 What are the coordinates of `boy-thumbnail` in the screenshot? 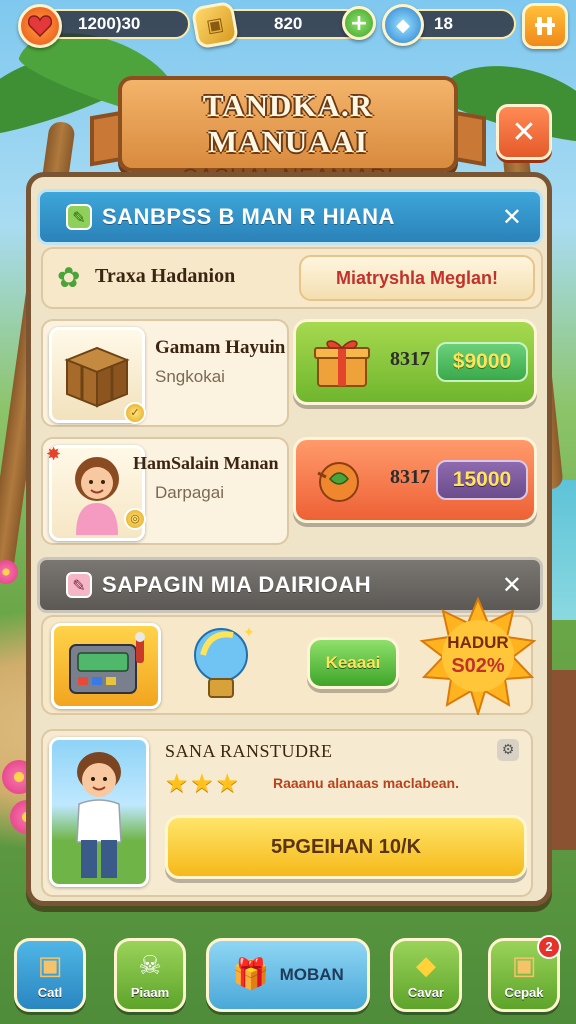 It's located at (99, 812).